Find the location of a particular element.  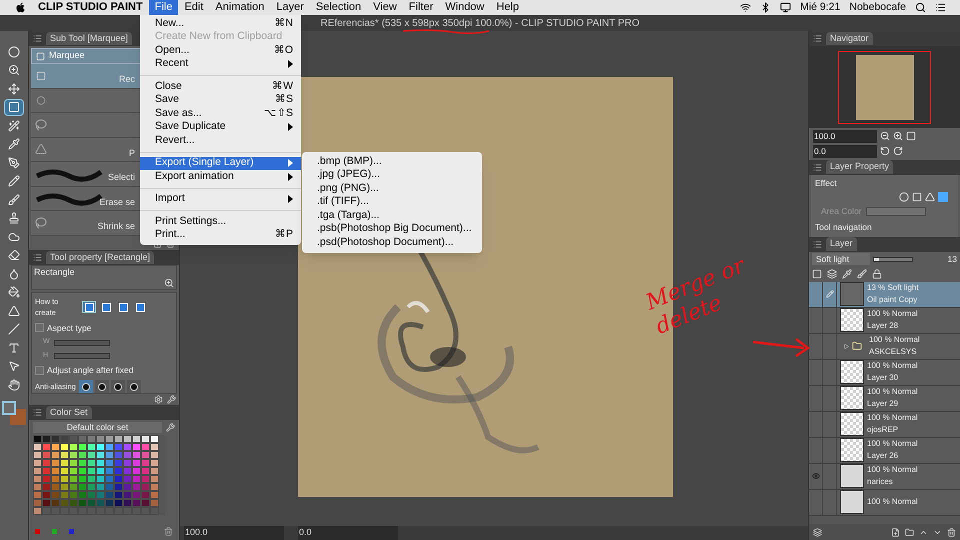

panel-tab: Tool property [Rectangle] is located at coordinates (100, 257).